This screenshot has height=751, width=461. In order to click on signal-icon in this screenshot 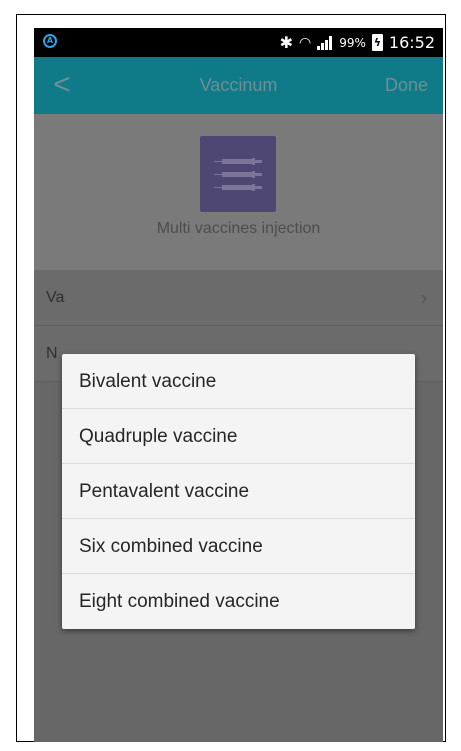, I will do `click(325, 42)`.